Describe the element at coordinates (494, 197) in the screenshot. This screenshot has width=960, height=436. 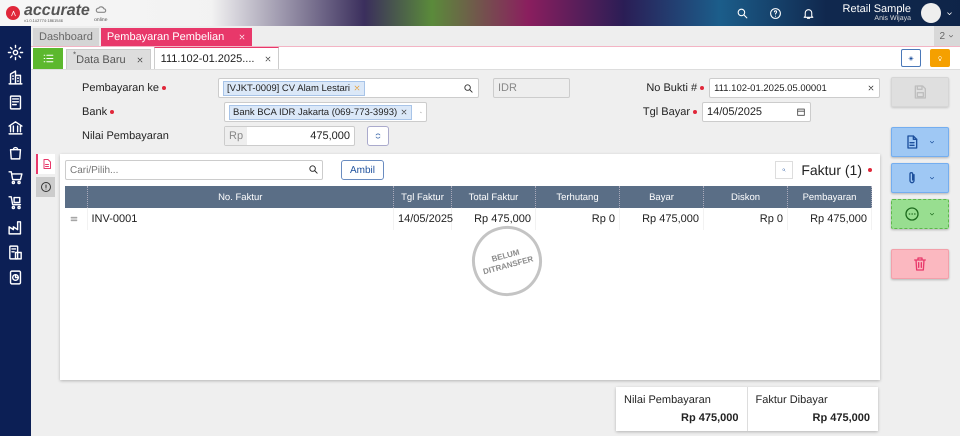
I see `column-header: Total Faktur` at that location.